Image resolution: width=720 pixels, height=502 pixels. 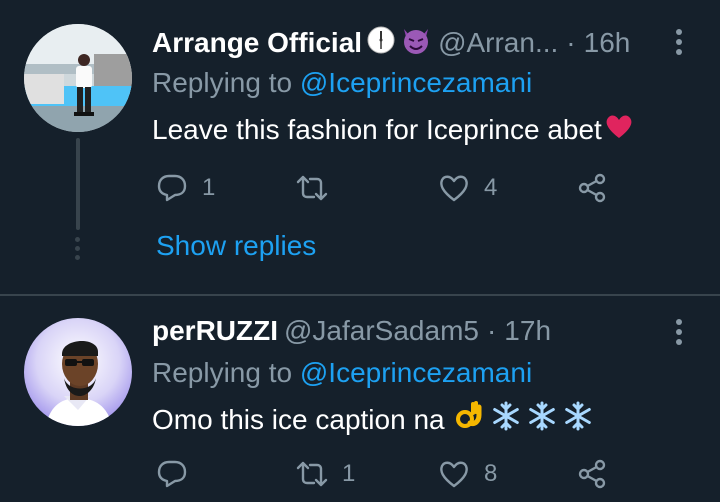 What do you see at coordinates (491, 187) in the screenshot?
I see `like-count: 4` at bounding box center [491, 187].